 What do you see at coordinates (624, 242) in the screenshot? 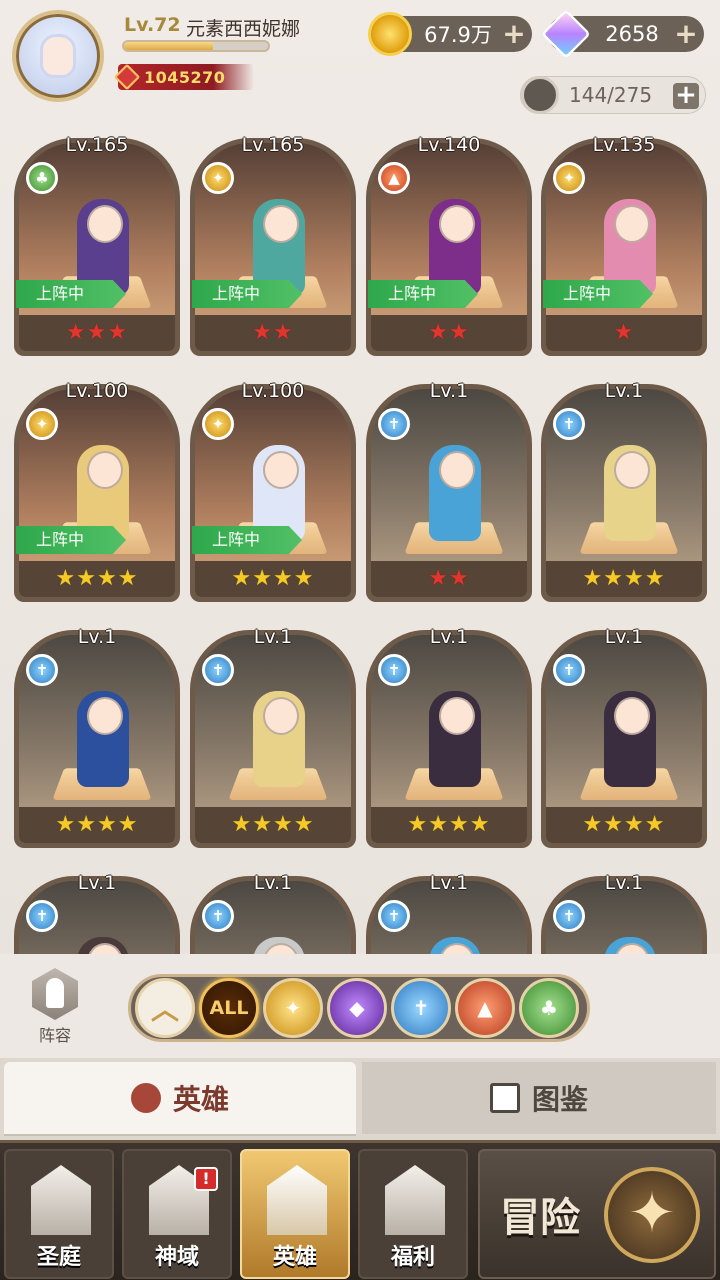
I see `hero-card: ★ Lv.135 ✦ 上阵中` at bounding box center [624, 242].